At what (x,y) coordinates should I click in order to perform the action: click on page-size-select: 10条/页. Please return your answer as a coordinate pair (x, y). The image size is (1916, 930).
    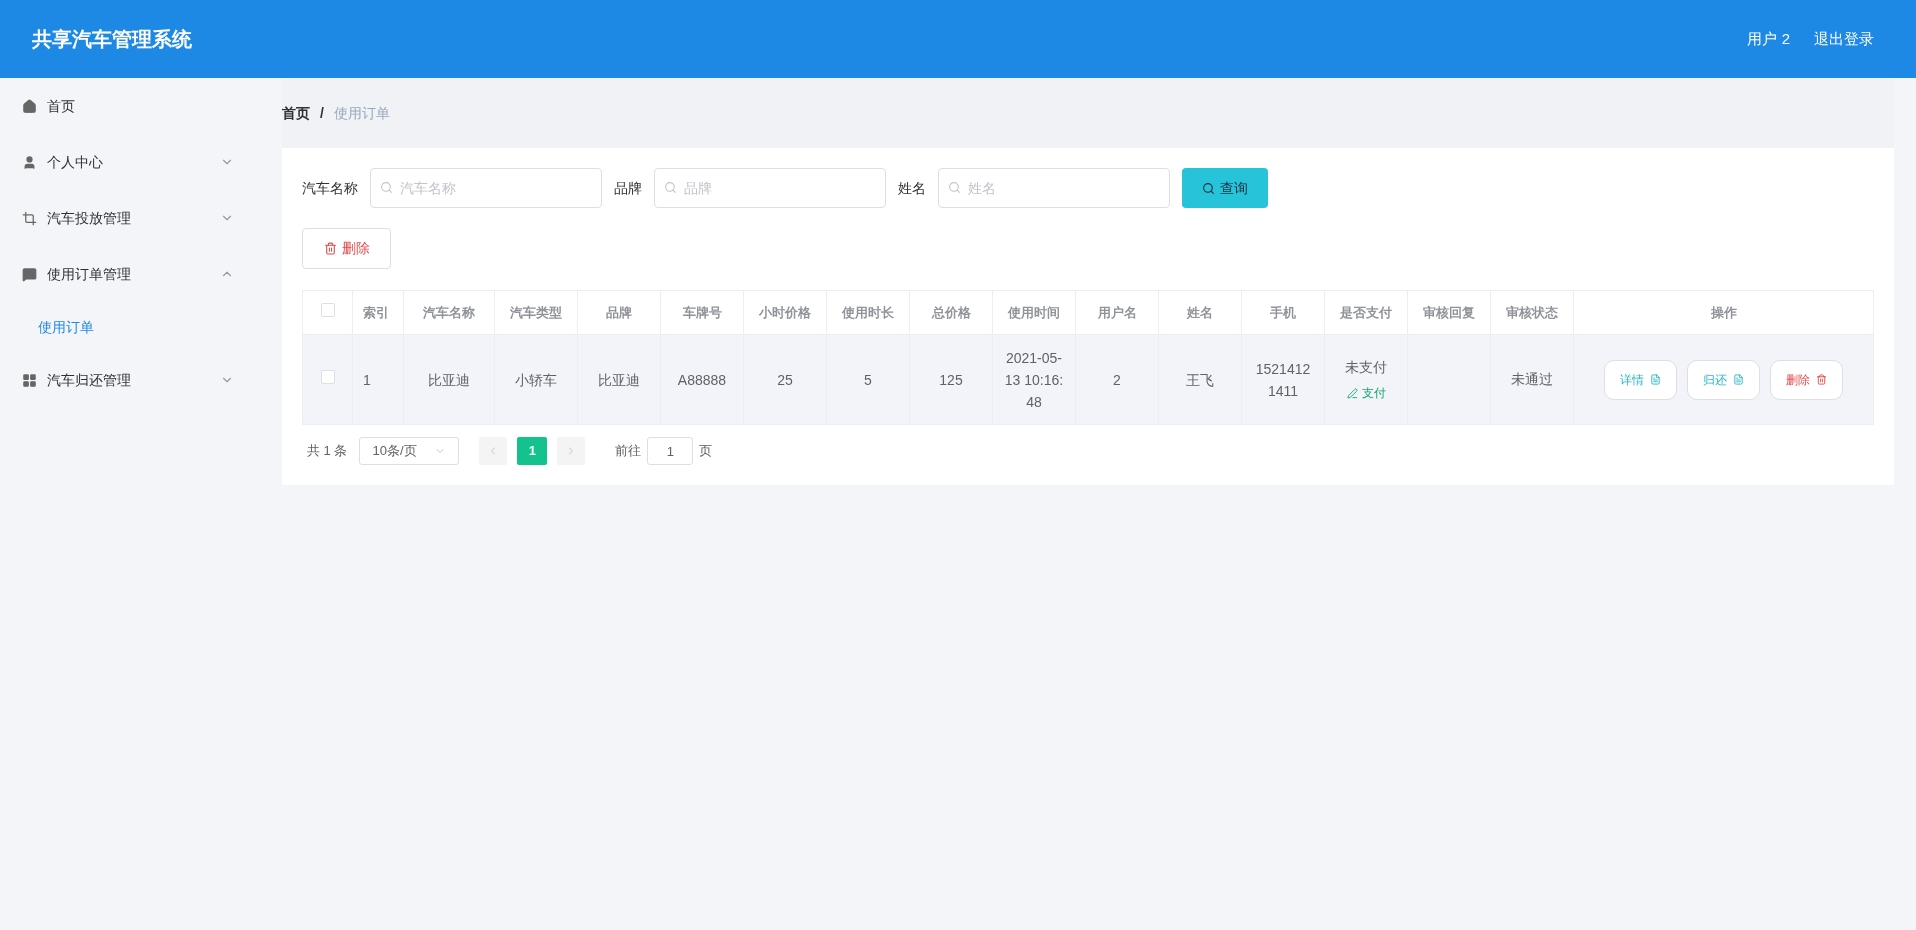
    Looking at the image, I should click on (409, 451).